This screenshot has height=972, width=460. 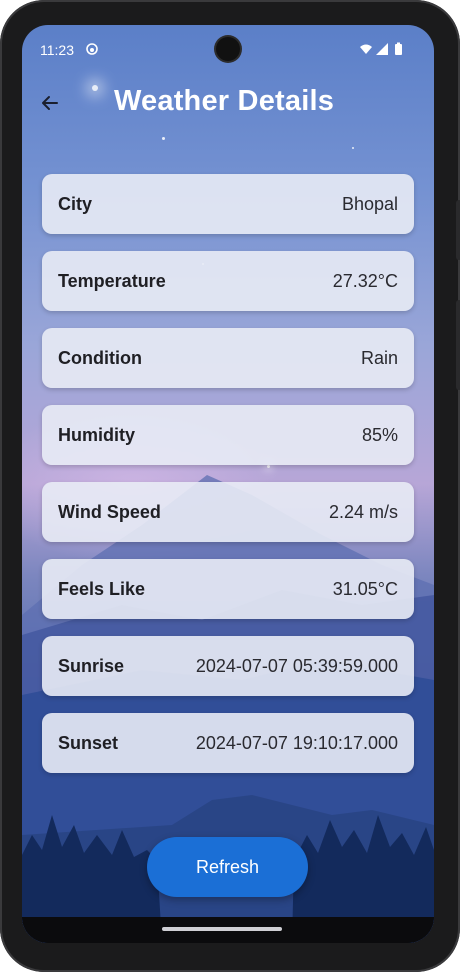 I want to click on detail-label: Temperature, so click(x=112, y=280).